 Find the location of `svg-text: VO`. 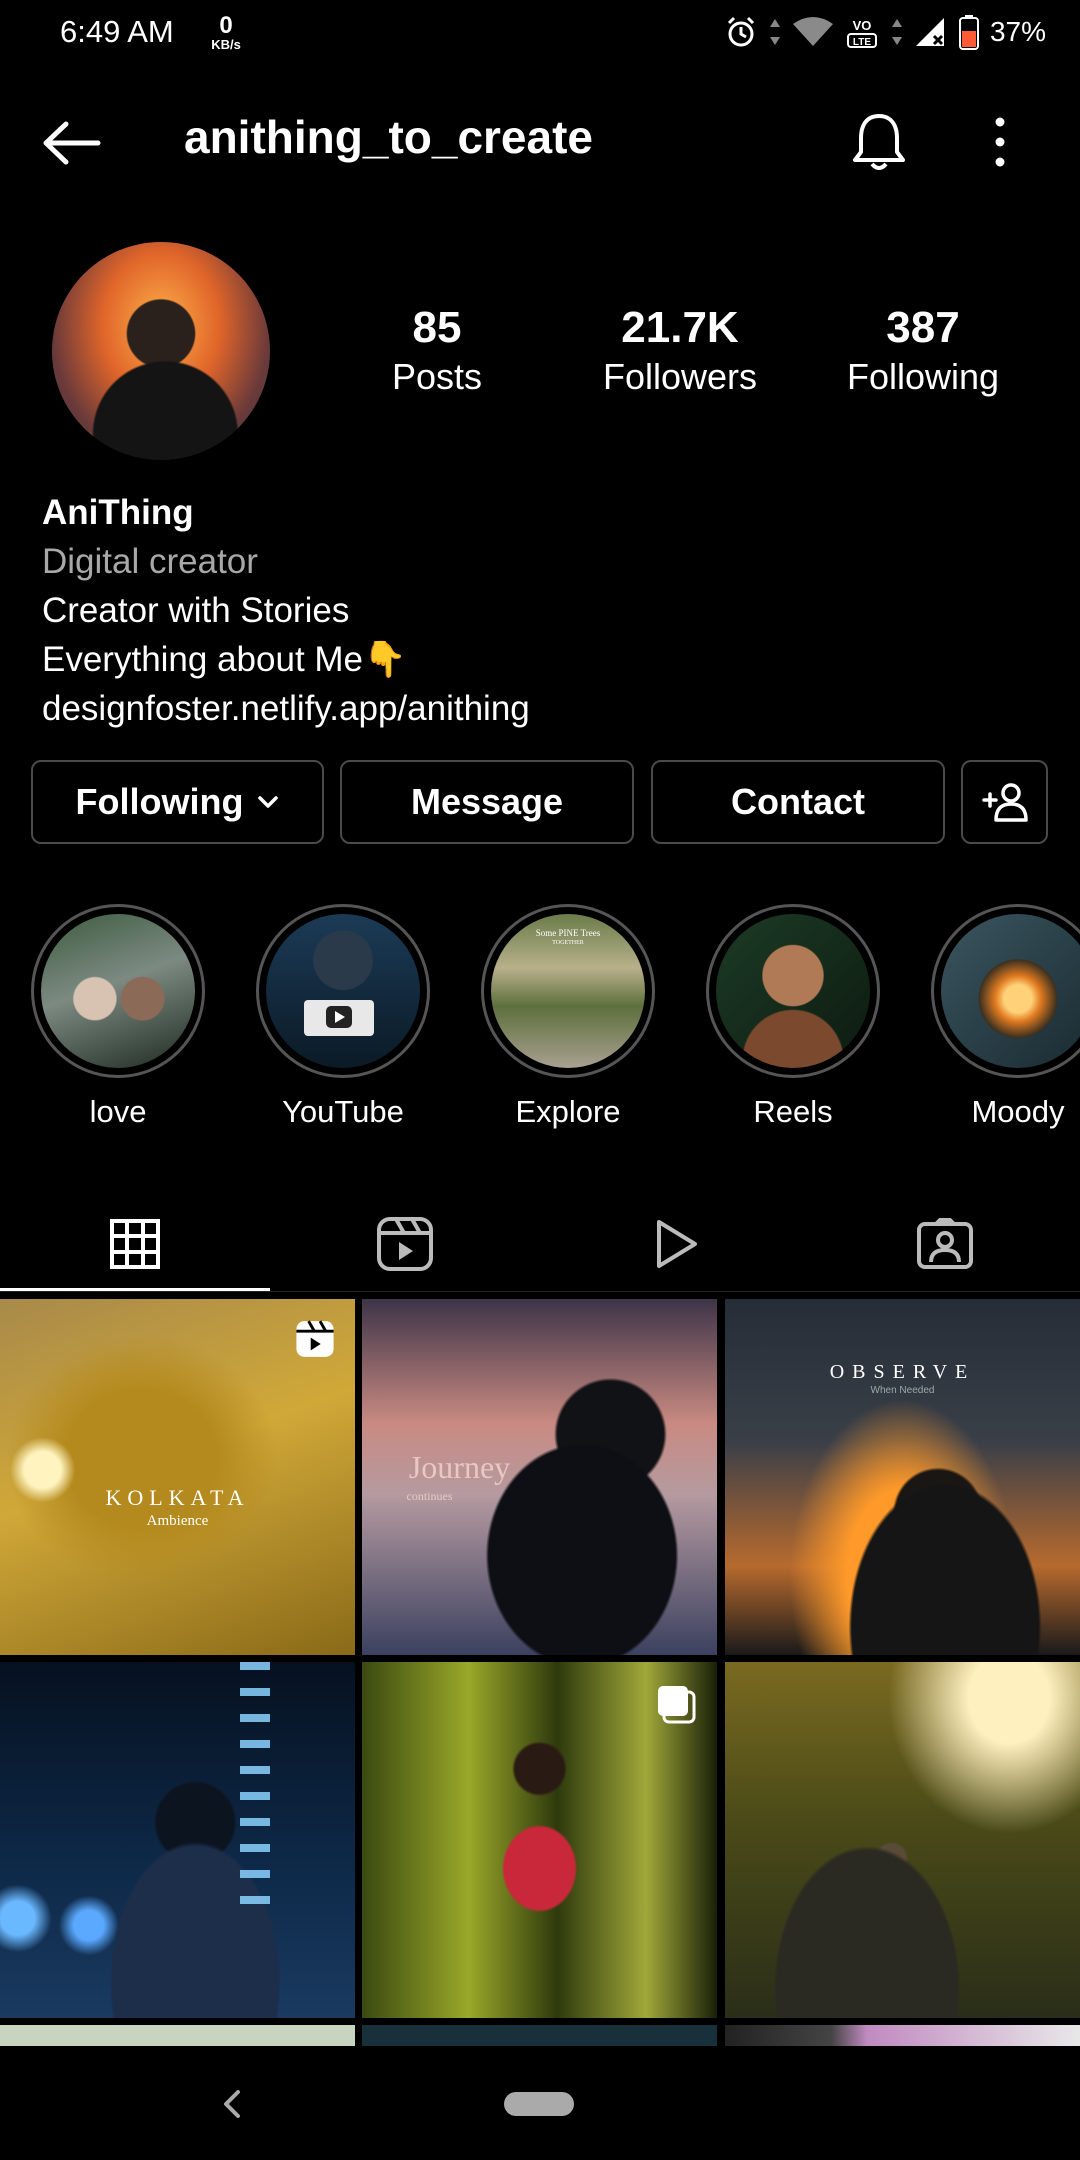

svg-text: VO is located at coordinates (862, 25).